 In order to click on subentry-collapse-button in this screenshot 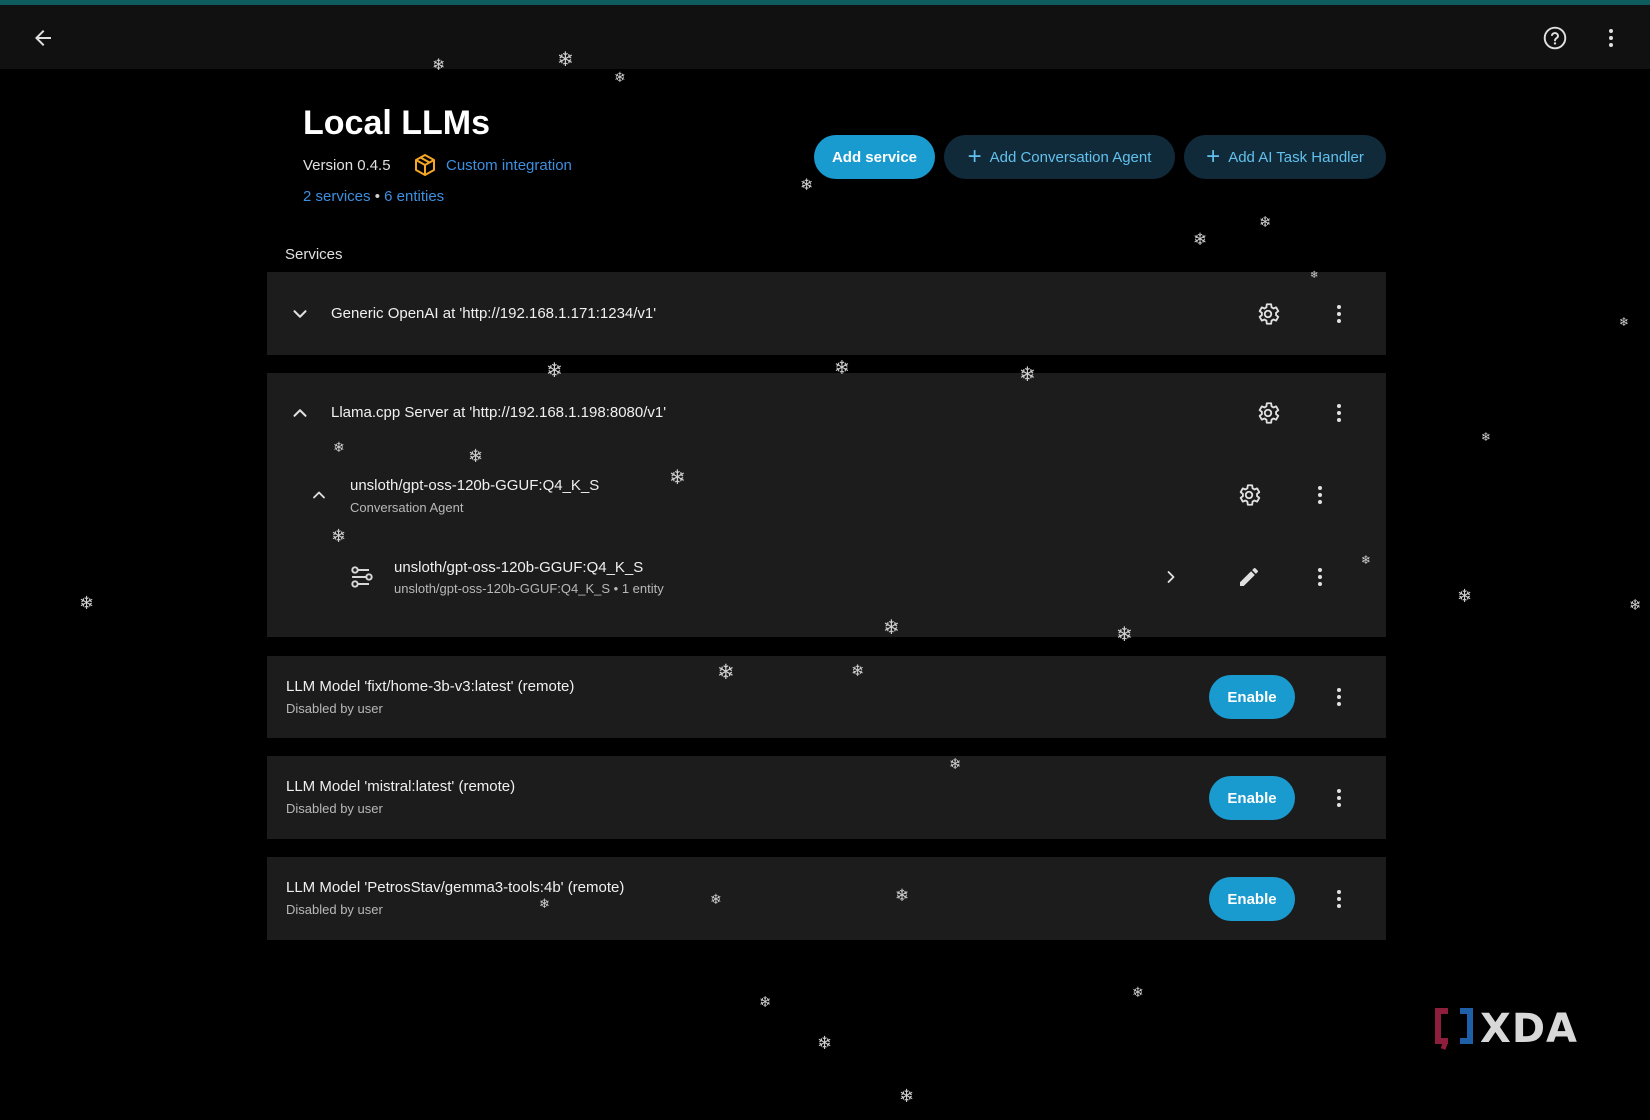, I will do `click(319, 495)`.